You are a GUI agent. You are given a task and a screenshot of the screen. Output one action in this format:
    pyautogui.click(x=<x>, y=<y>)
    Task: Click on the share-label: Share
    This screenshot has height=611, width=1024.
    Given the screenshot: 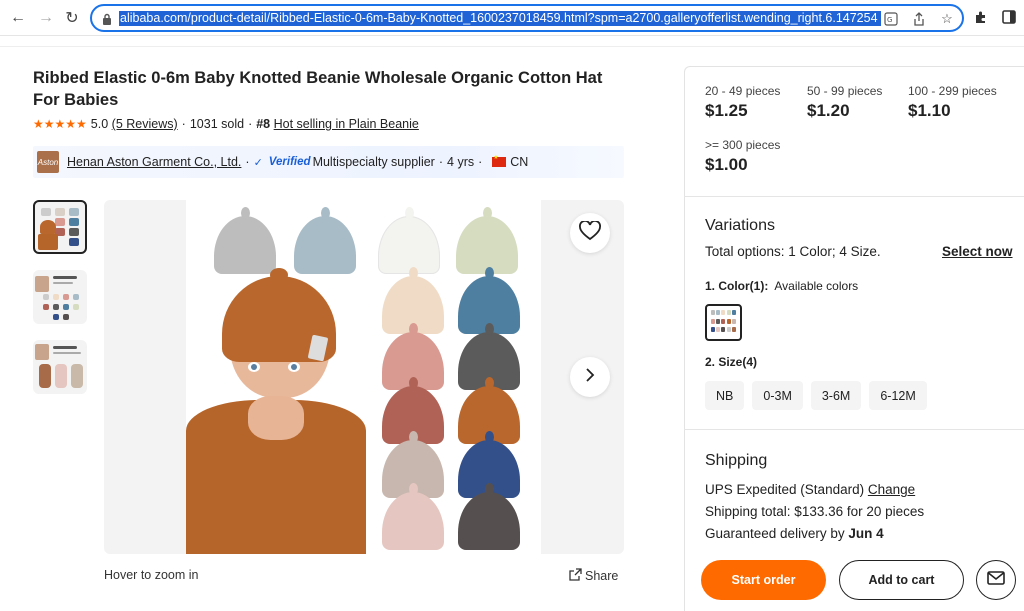 What is the action you would take?
    pyautogui.click(x=602, y=576)
    